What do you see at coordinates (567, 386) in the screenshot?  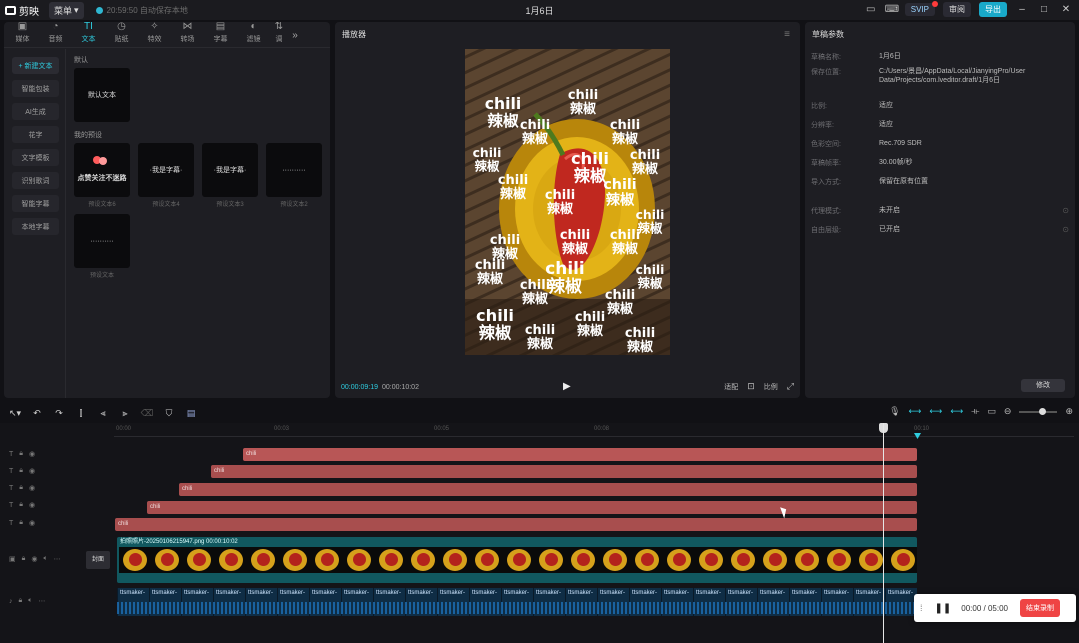 I see `play-icon: ▶` at bounding box center [567, 386].